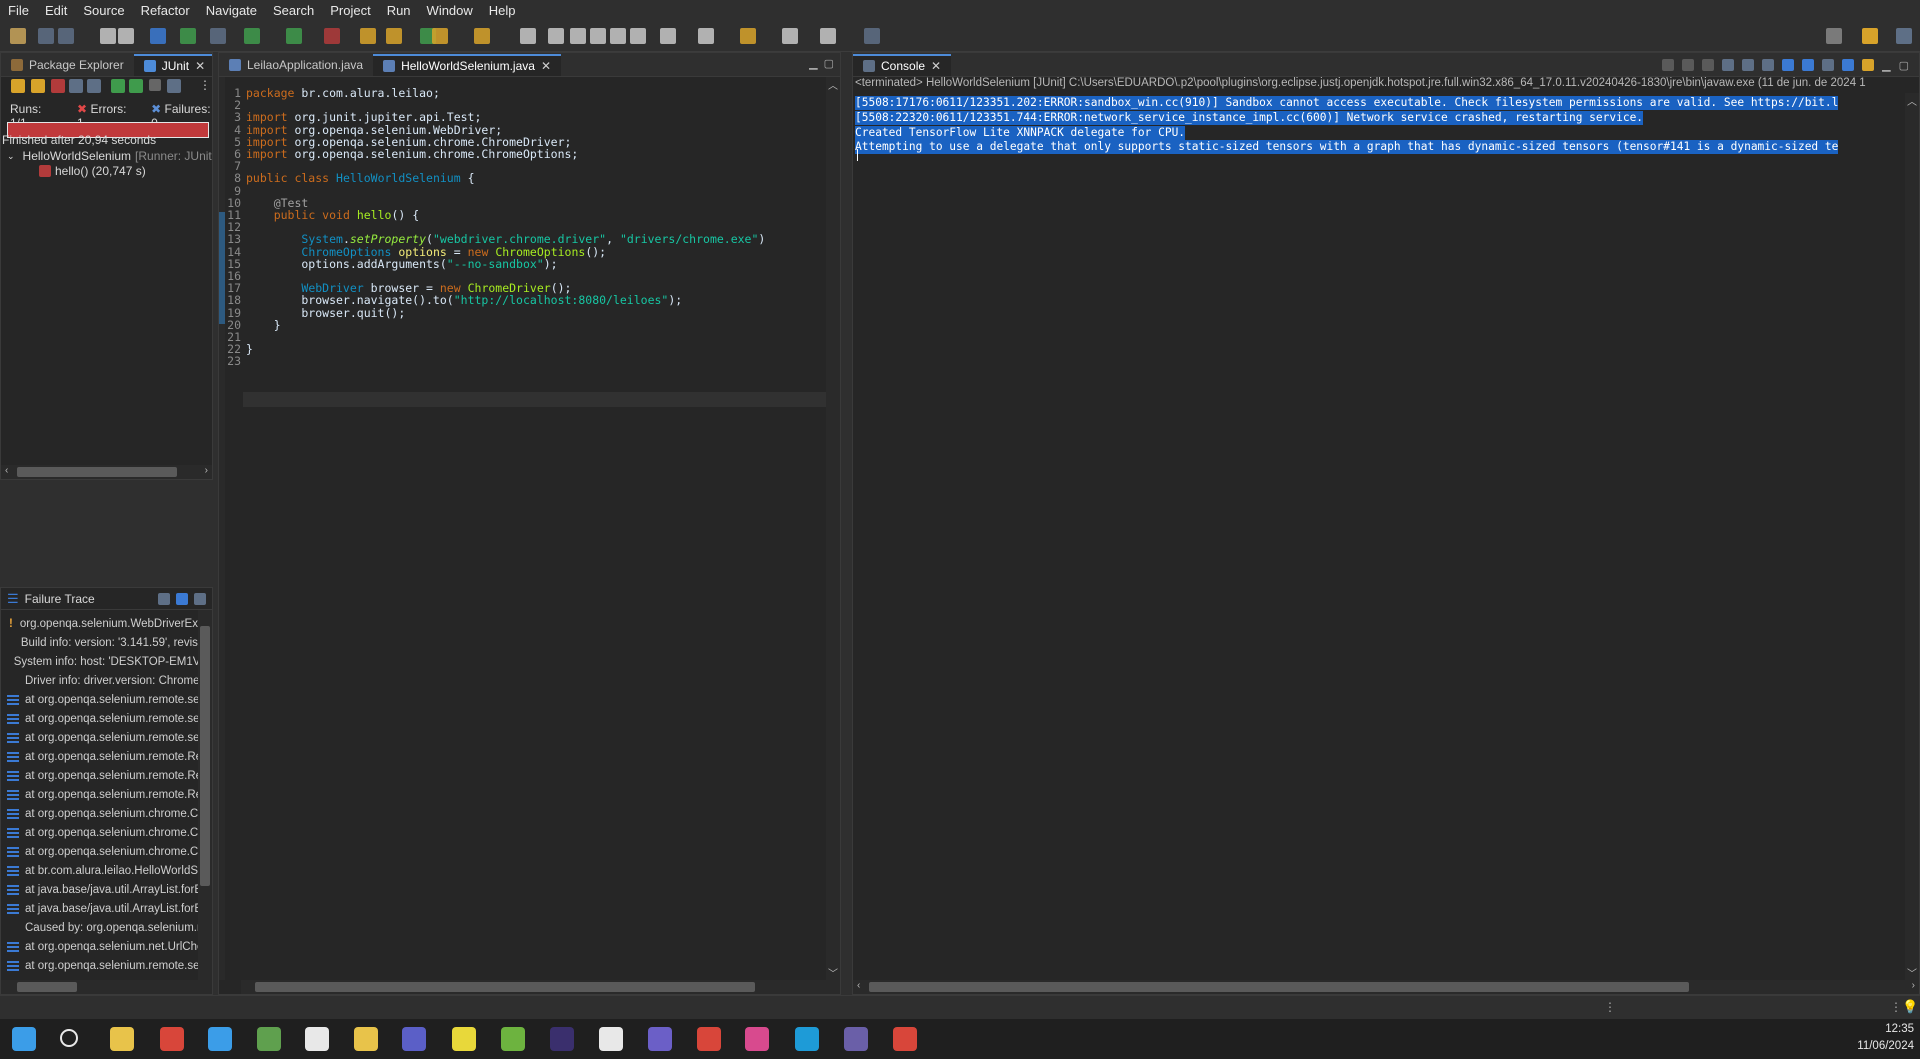  Describe the element at coordinates (902, 65) in the screenshot. I see `tab-console: Console ✕` at that location.